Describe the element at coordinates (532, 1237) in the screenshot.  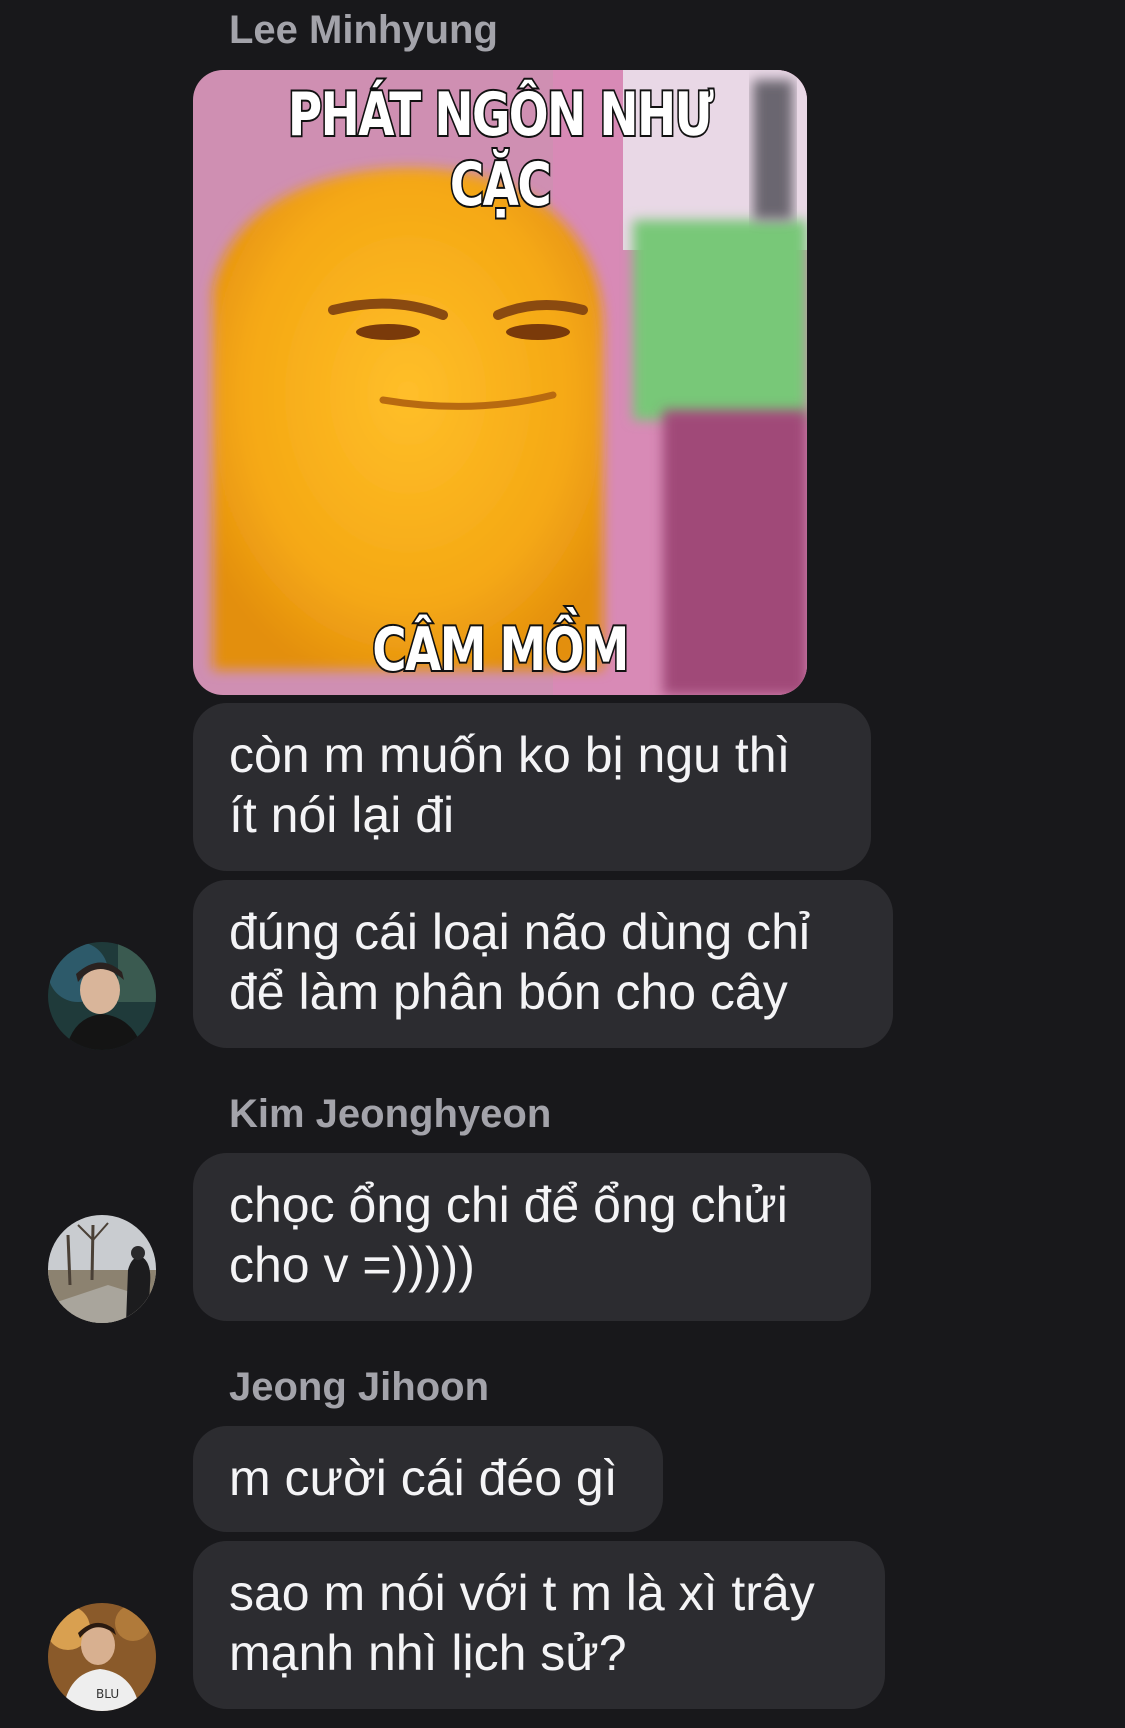
I see `message-bubble: chọc ổng chi để ổng chửi cho v =)))))` at that location.